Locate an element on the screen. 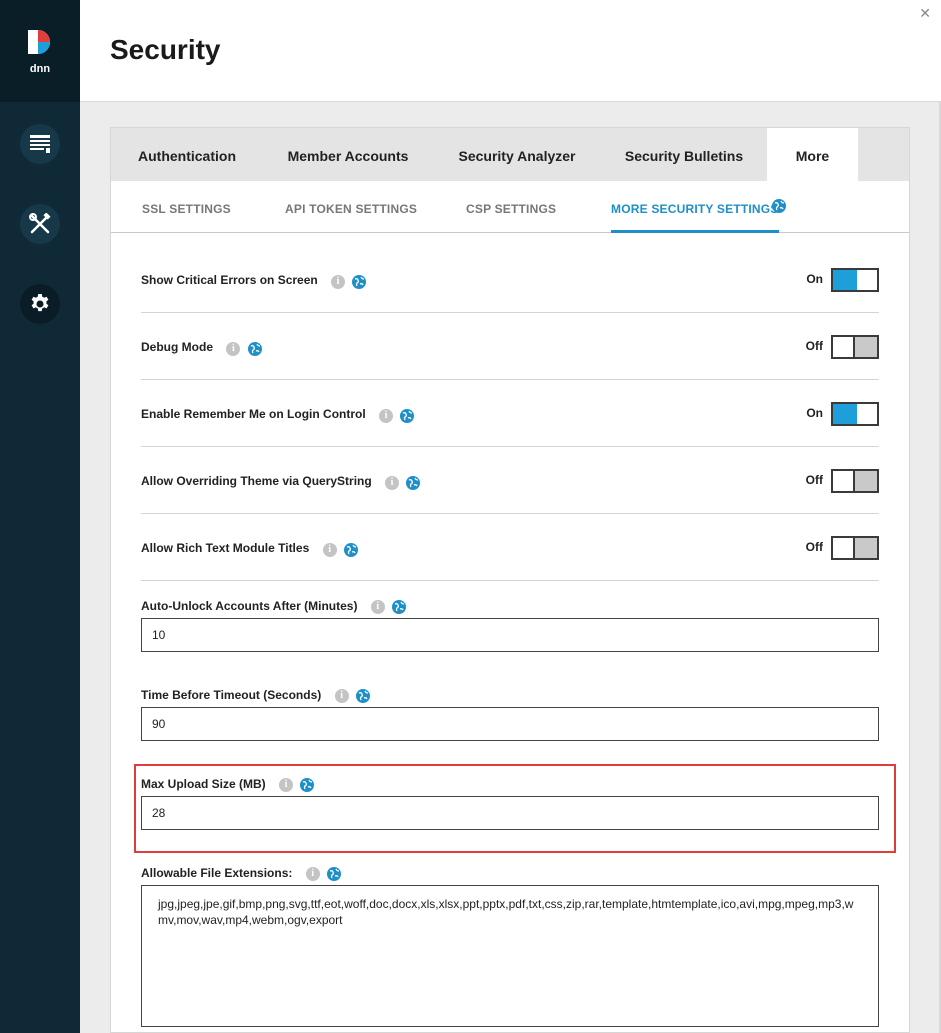  file-extensions-label: Allowable File Extensions: i is located at coordinates (241, 874).